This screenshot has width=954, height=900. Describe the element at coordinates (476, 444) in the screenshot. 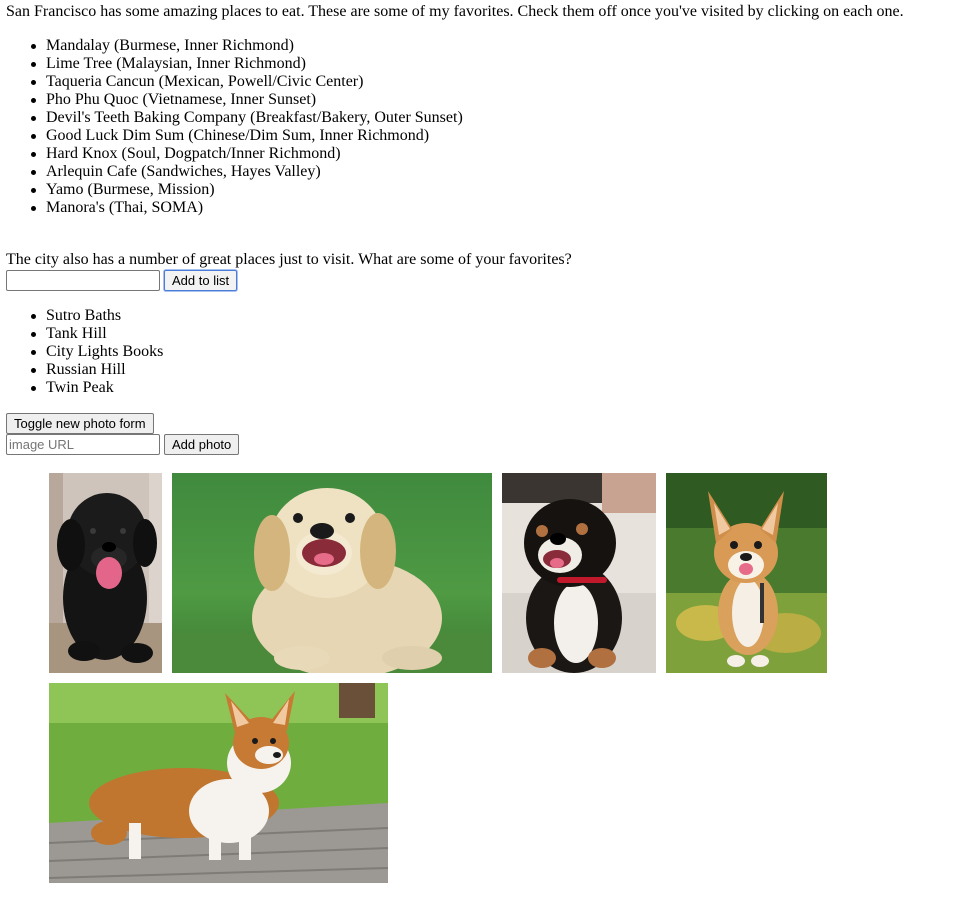

I see `photo-form: Add photo` at that location.